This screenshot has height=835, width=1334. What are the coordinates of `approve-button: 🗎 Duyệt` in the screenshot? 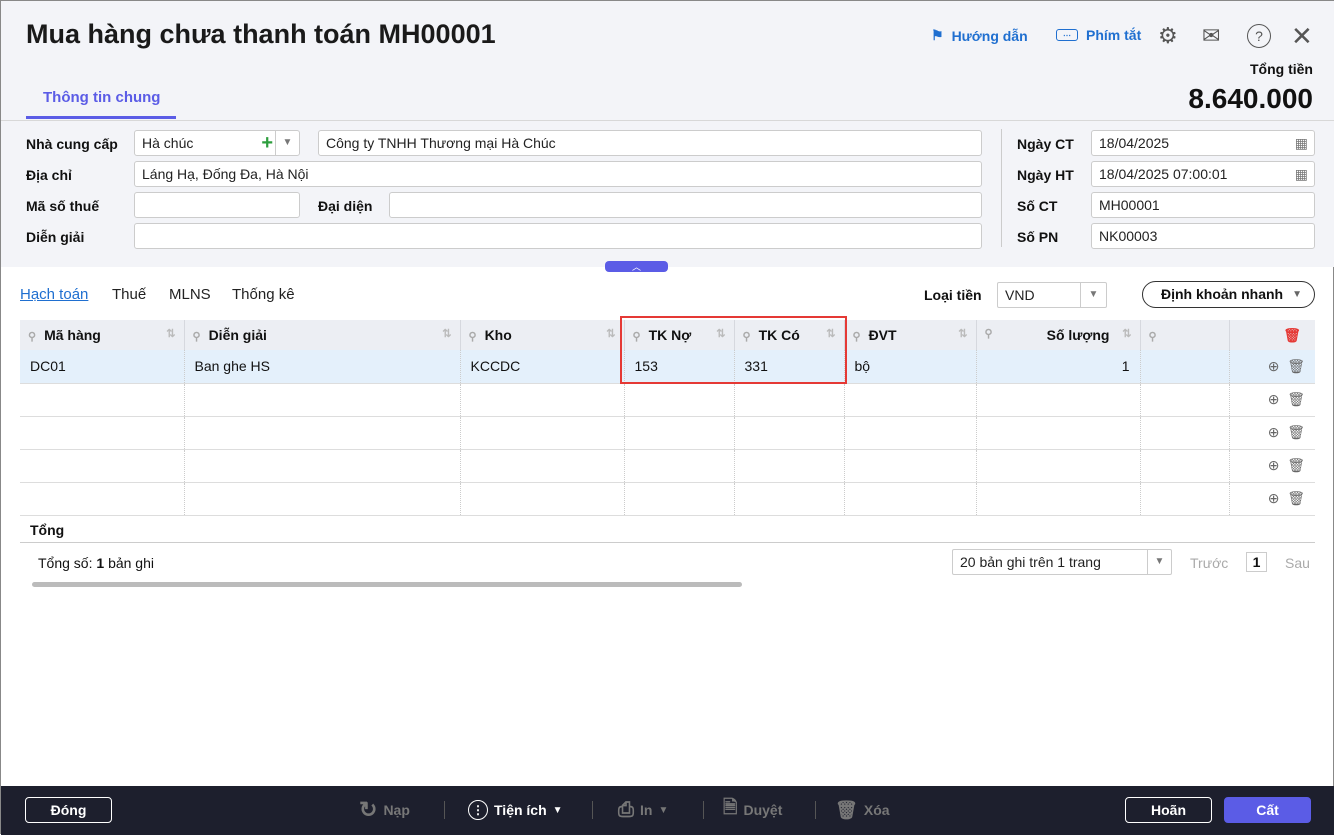 It's located at (752, 810).